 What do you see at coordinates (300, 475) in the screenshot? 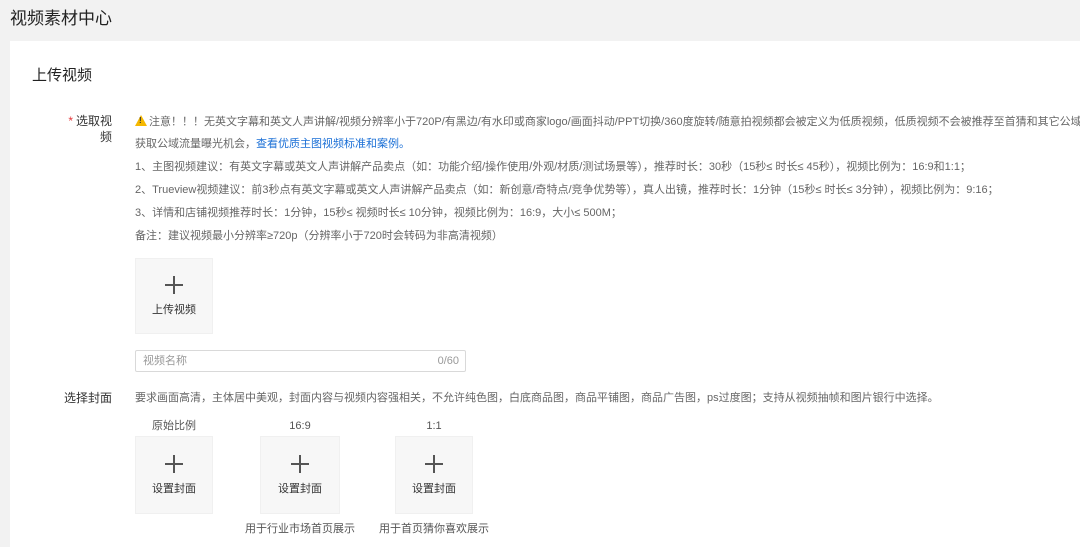
I see `set-cover-16-9-button: 设置封面` at bounding box center [300, 475].